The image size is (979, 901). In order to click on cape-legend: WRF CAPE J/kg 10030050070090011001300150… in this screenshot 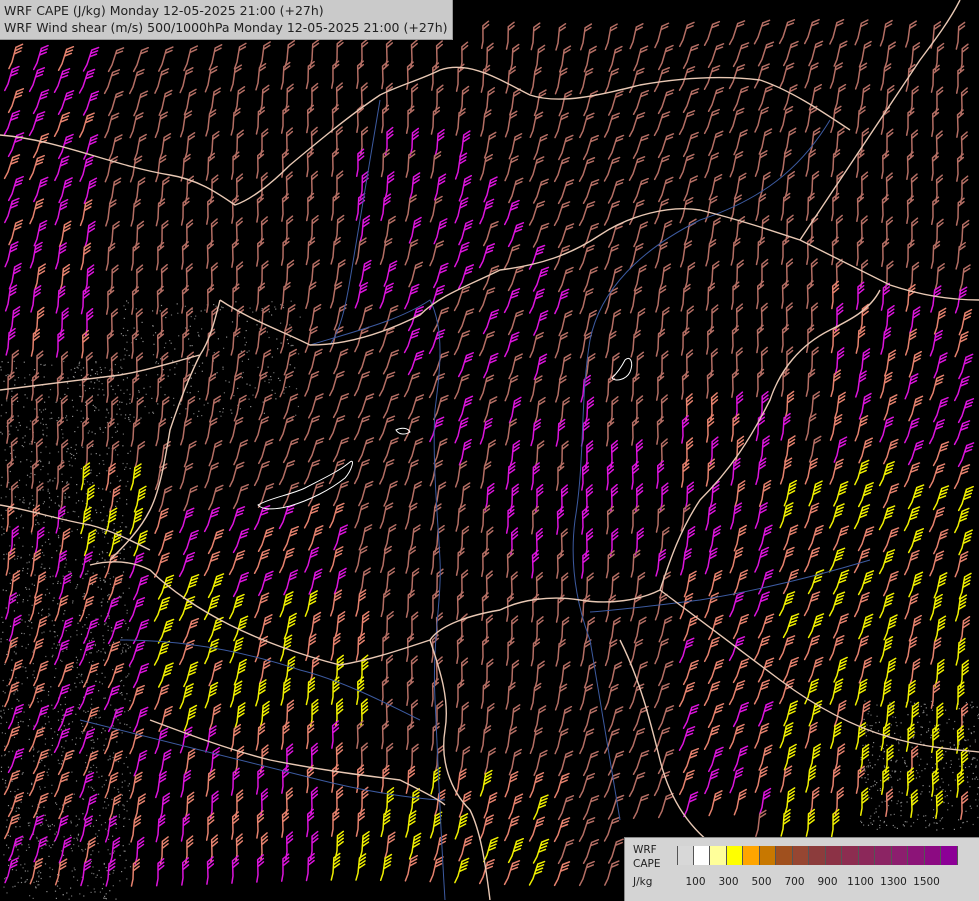, I will do `click(801, 869)`.